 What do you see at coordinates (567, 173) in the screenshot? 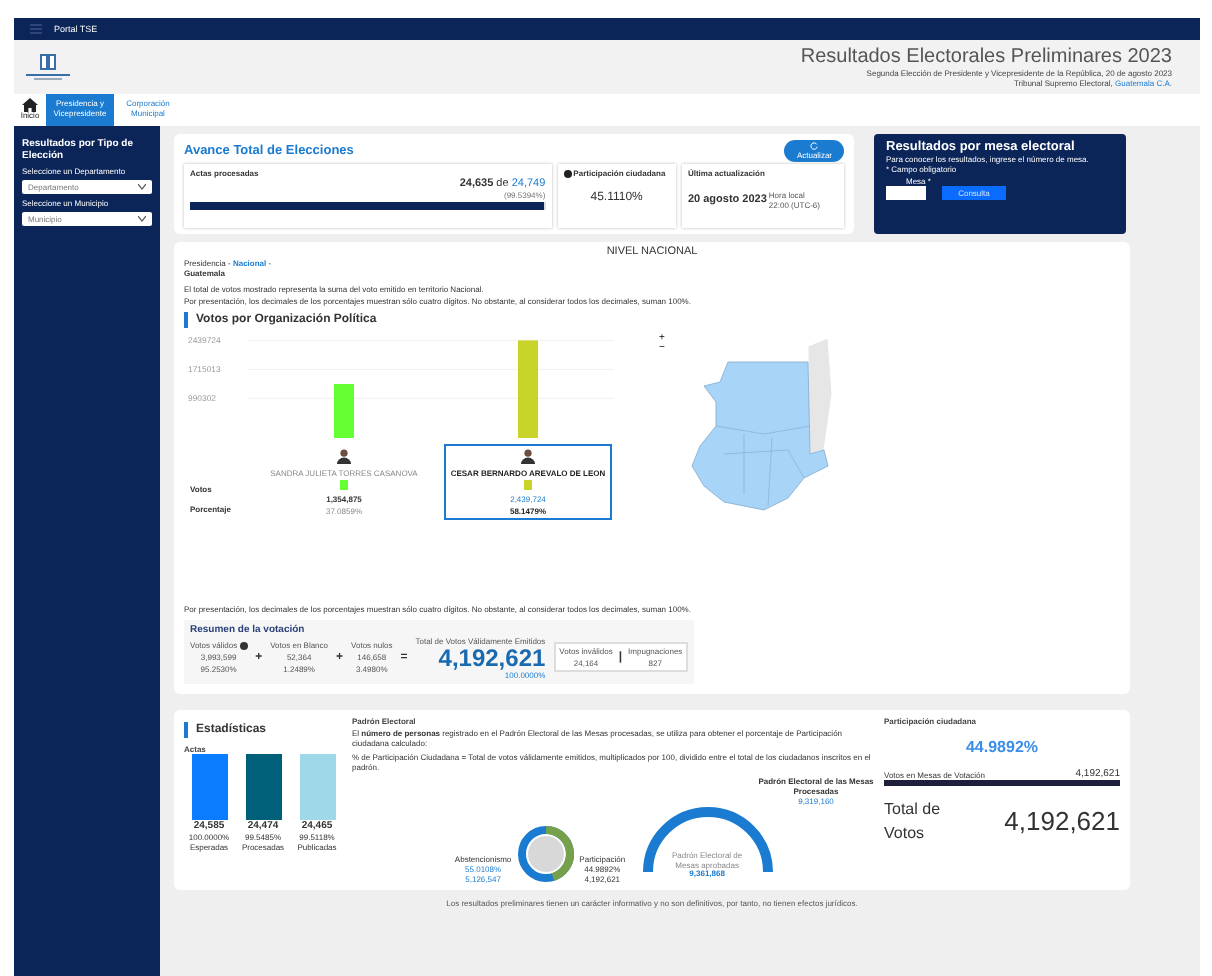
I see `help-icon` at bounding box center [567, 173].